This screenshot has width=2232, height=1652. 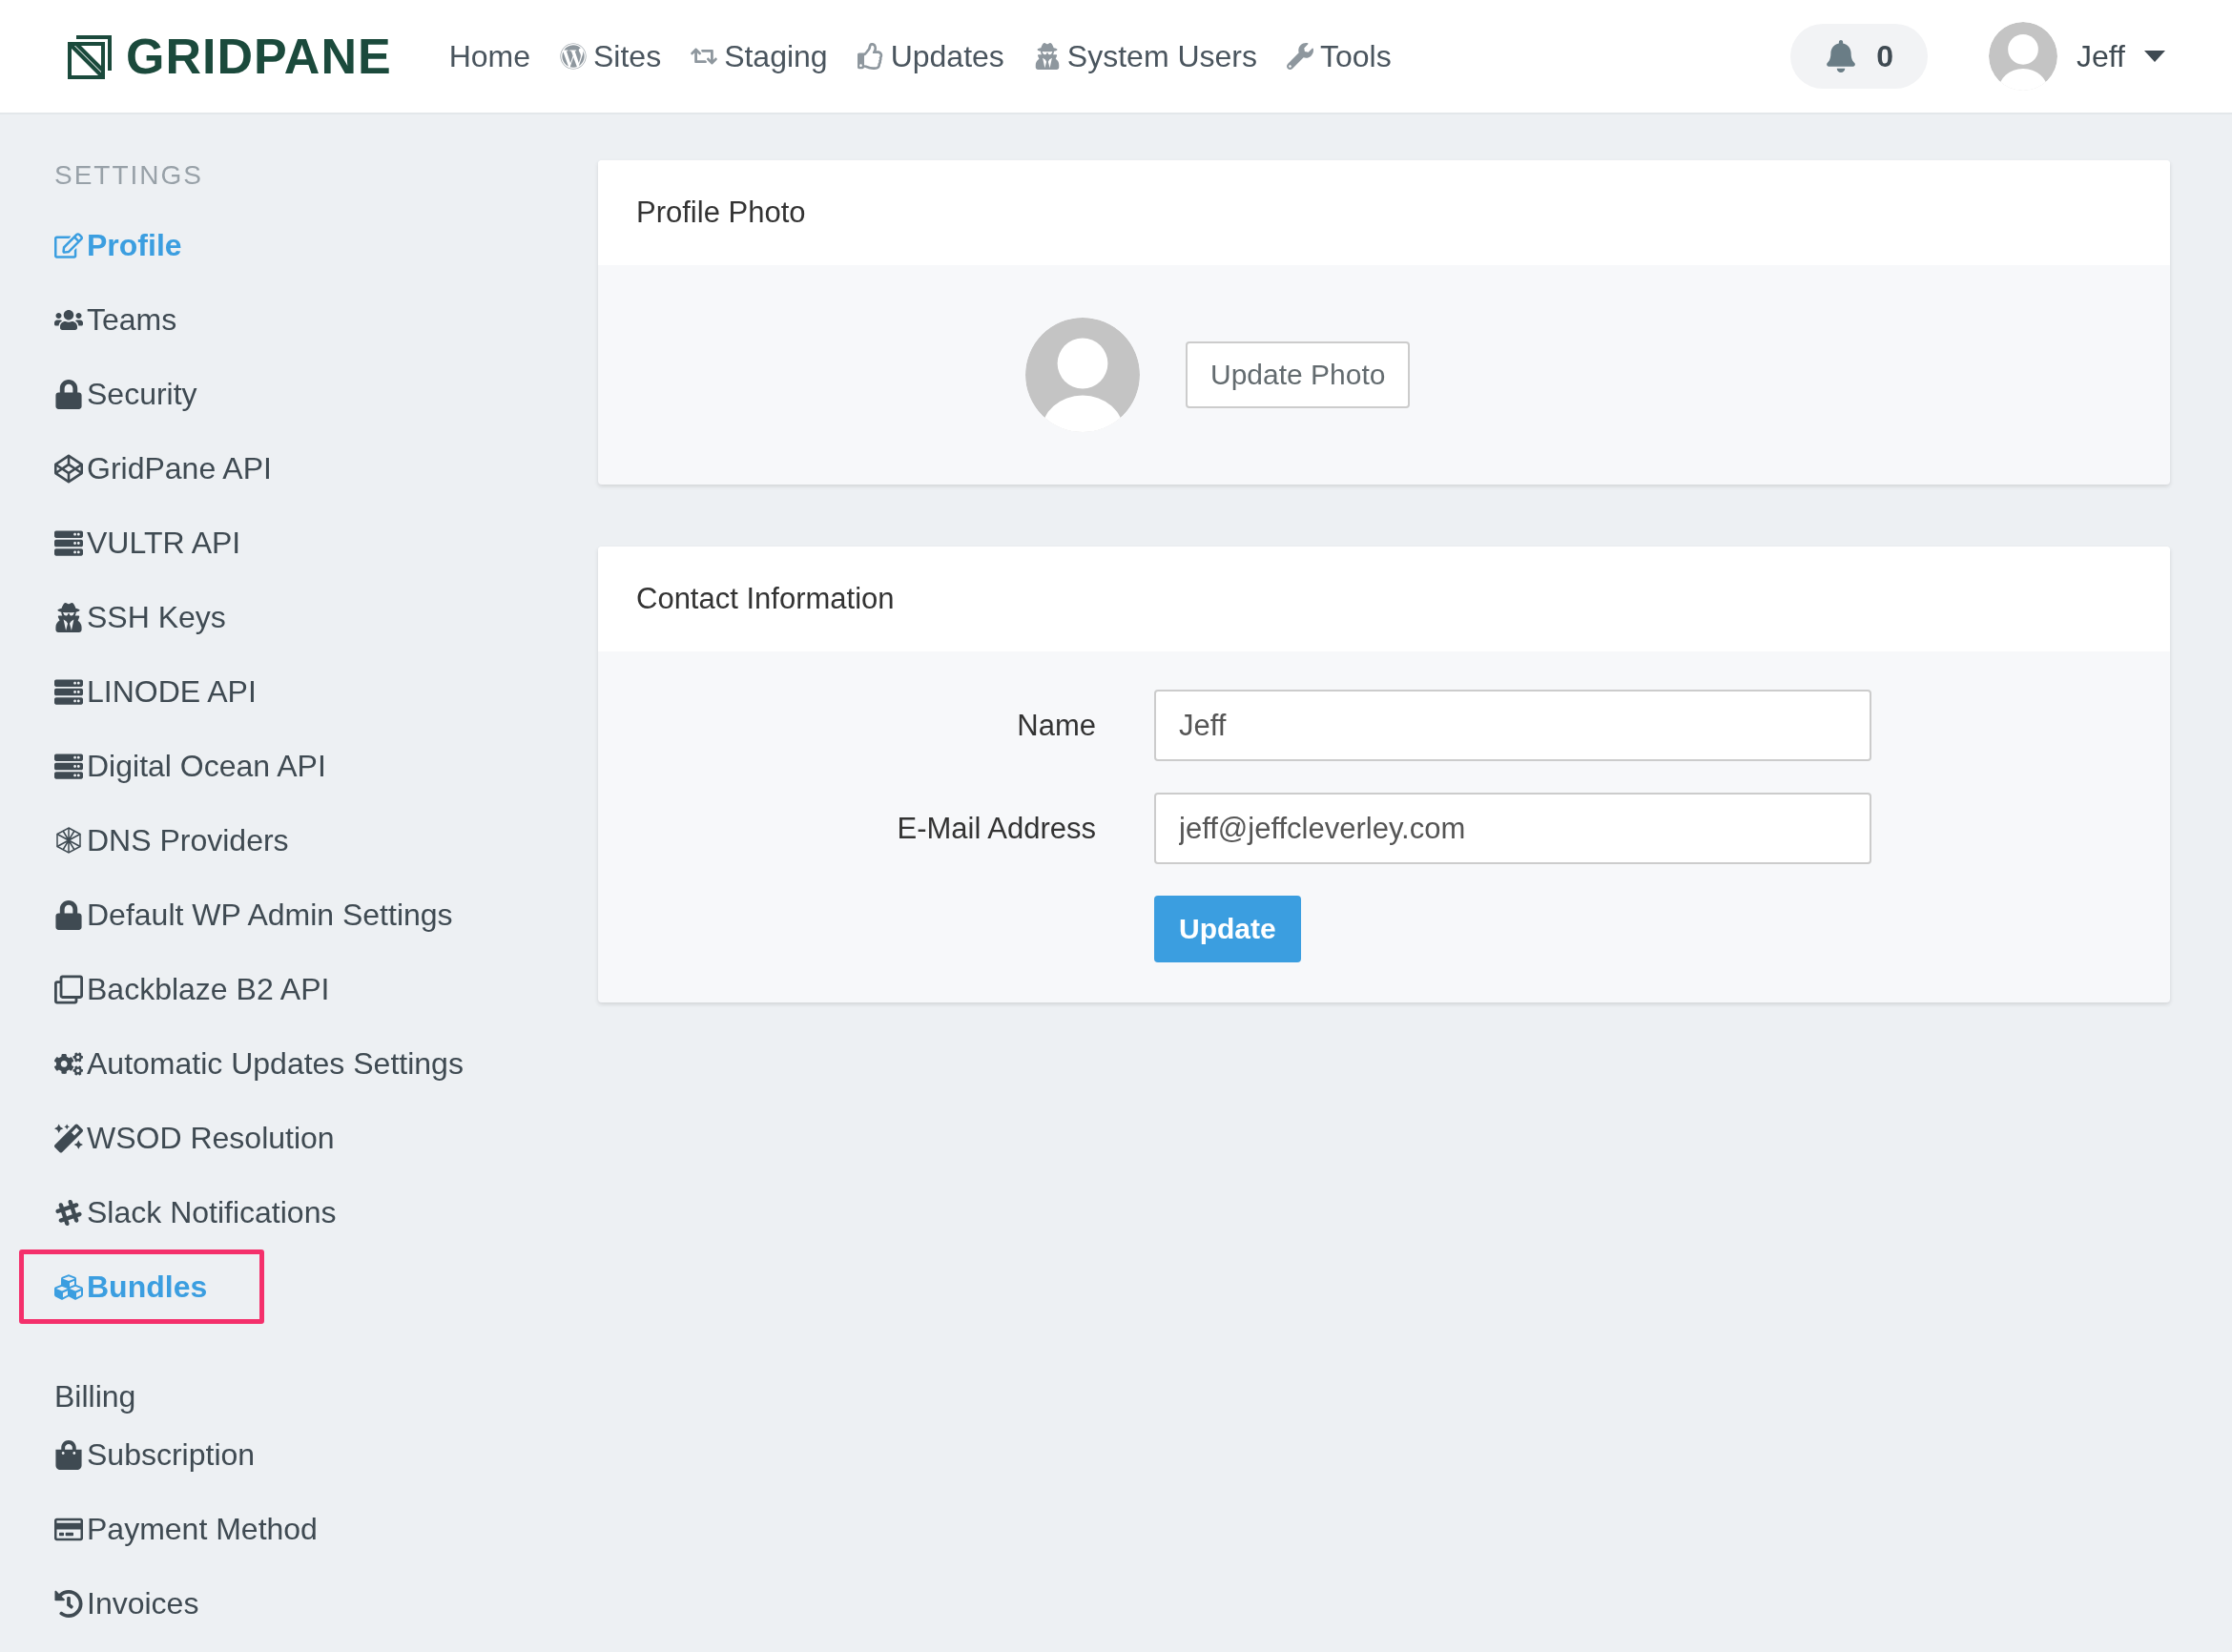 I want to click on sidebar-item: SSH Keys, so click(x=140, y=617).